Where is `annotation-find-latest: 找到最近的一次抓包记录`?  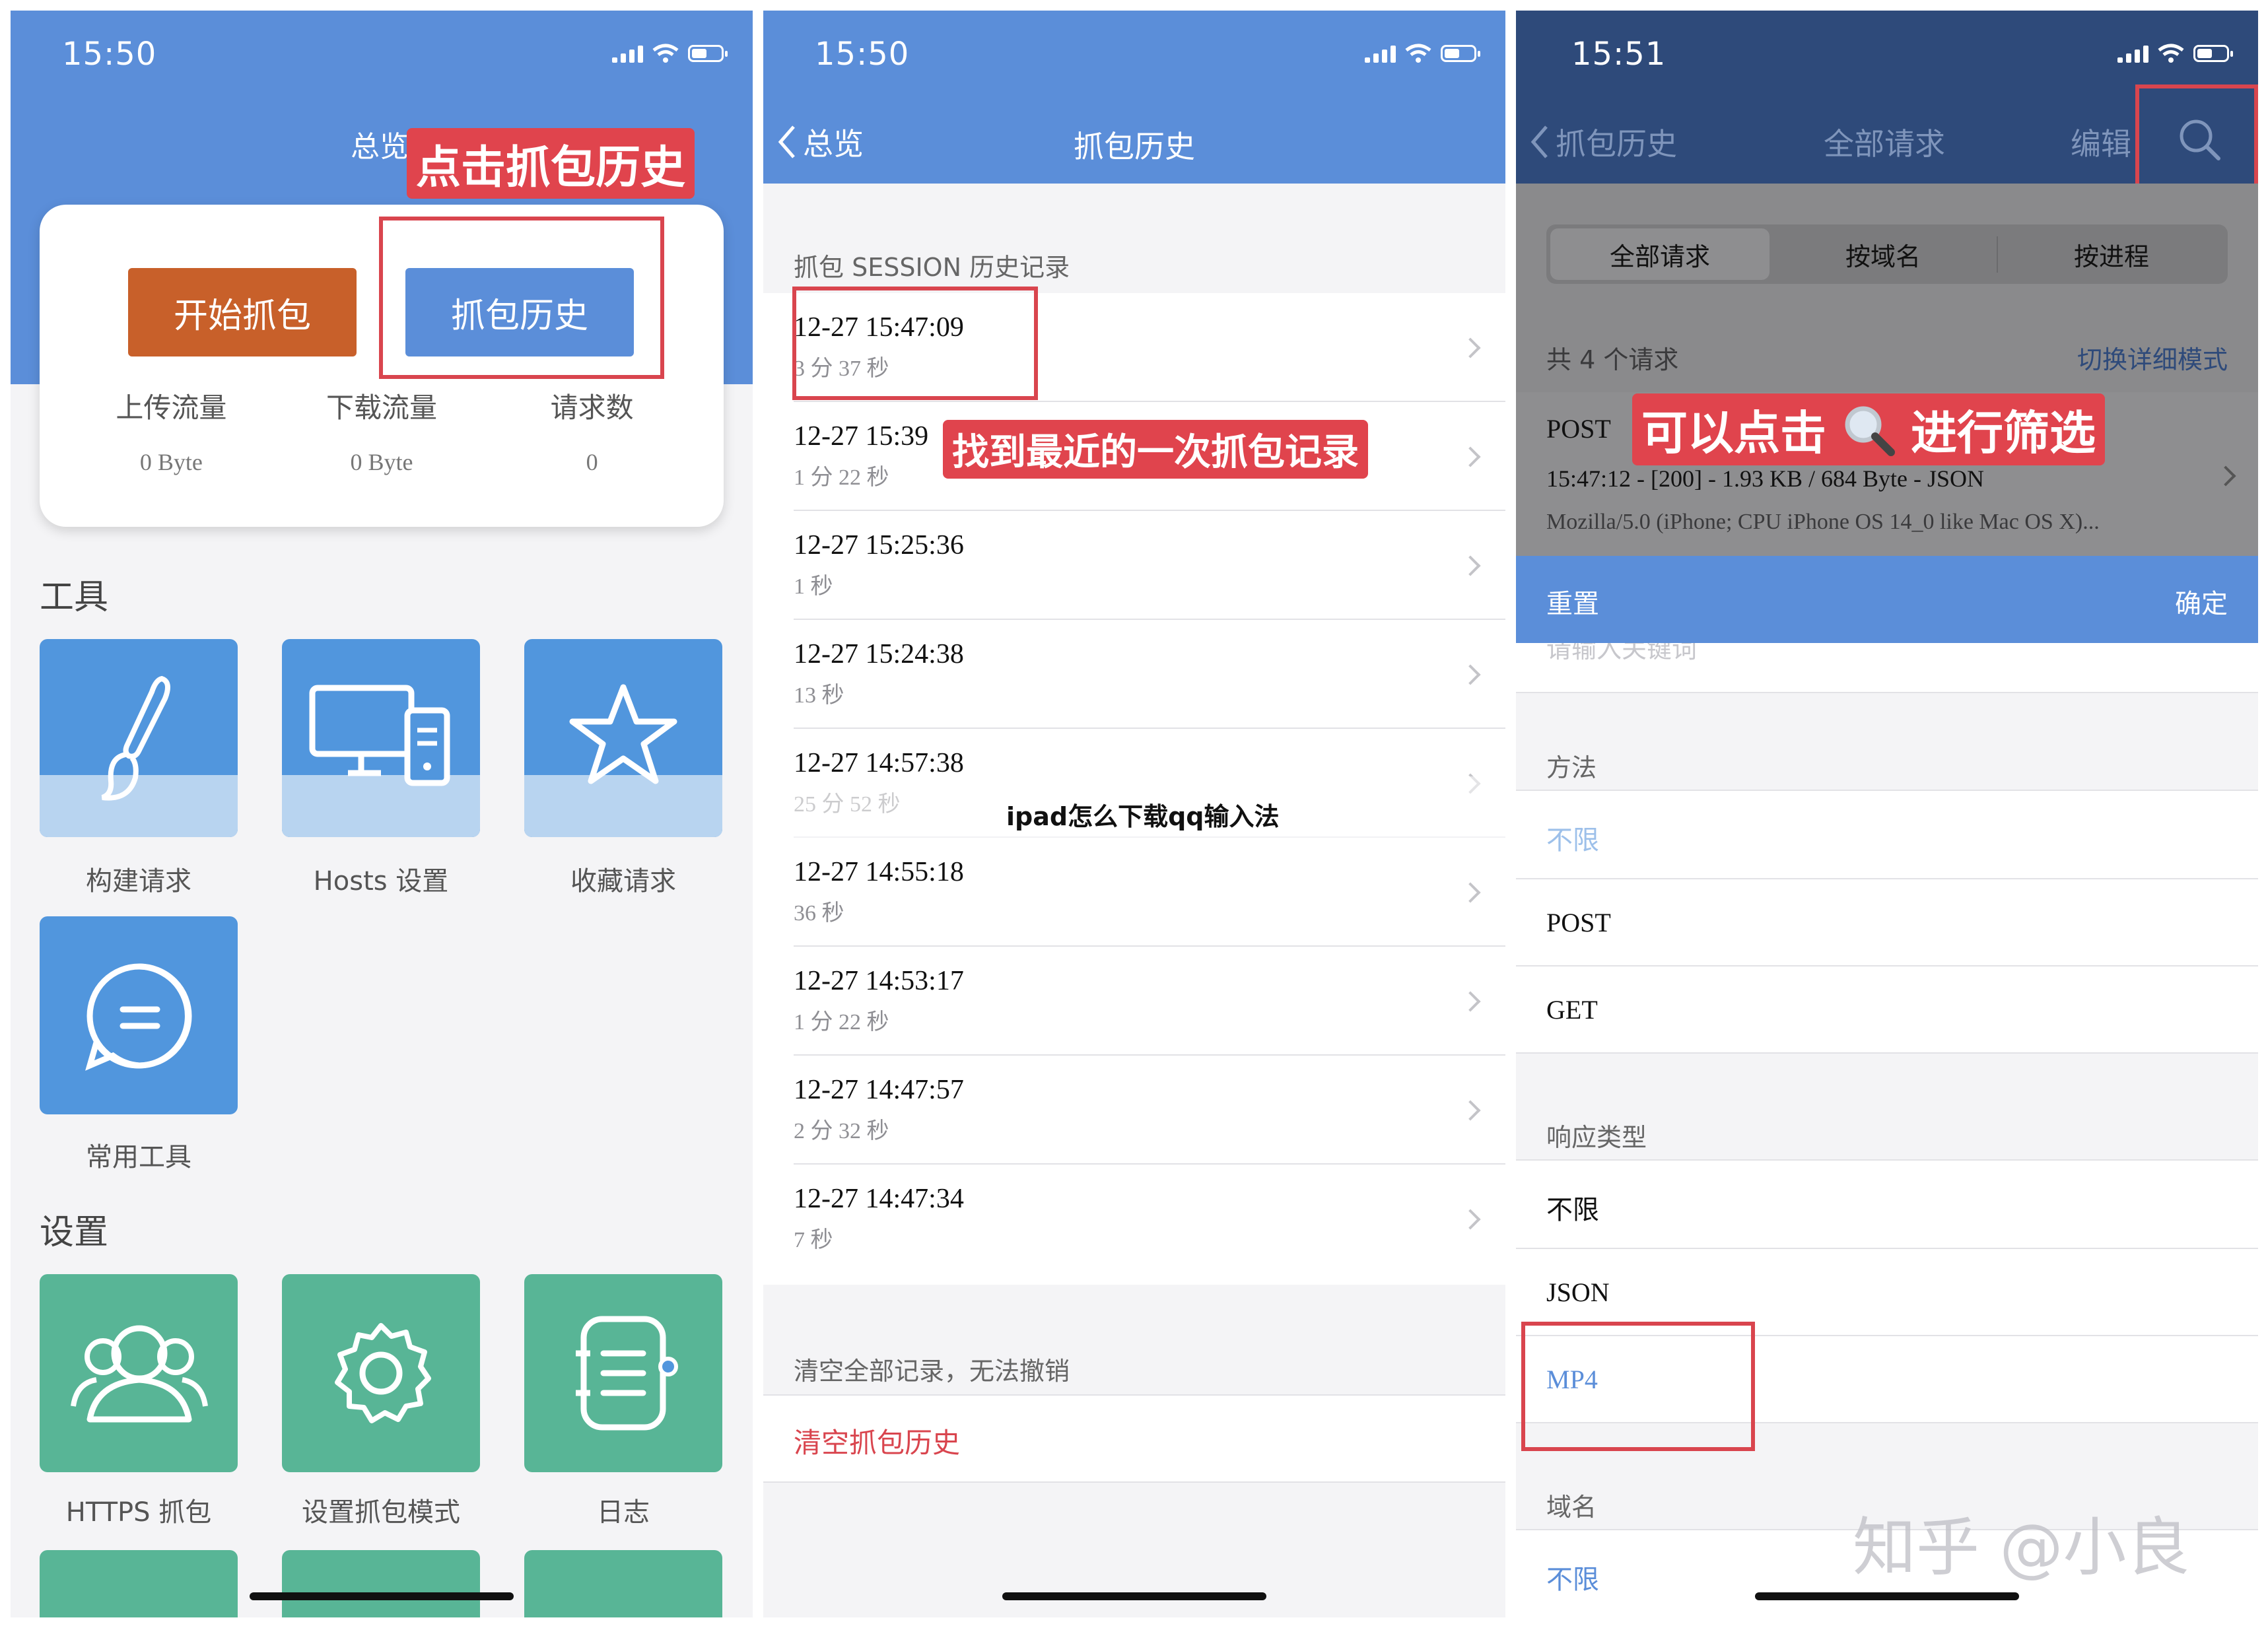
annotation-find-latest: 找到最近的一次抓包记录 is located at coordinates (1156, 449).